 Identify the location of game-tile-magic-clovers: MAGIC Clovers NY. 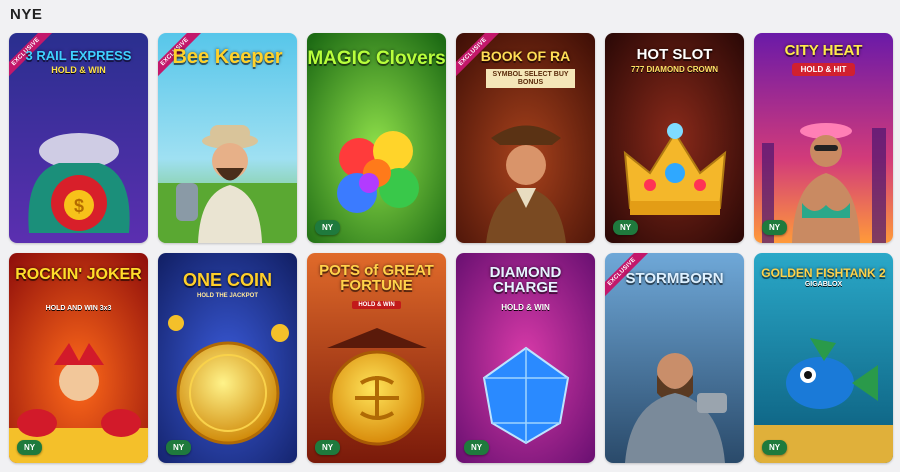
(376, 138).